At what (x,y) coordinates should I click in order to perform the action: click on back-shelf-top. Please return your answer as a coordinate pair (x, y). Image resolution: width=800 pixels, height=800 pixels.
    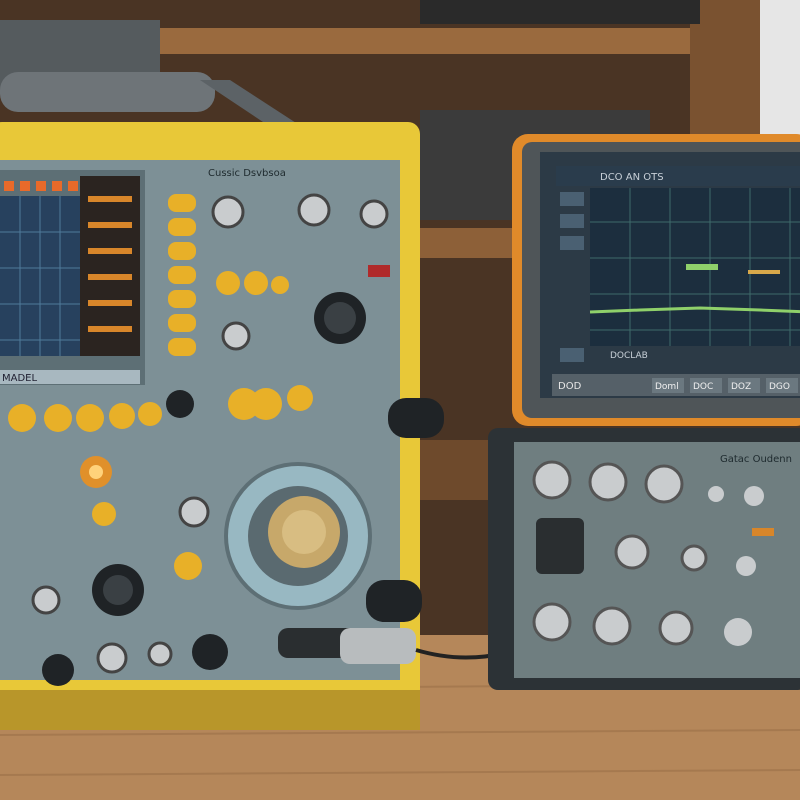
    Looking at the image, I should click on (435, 41).